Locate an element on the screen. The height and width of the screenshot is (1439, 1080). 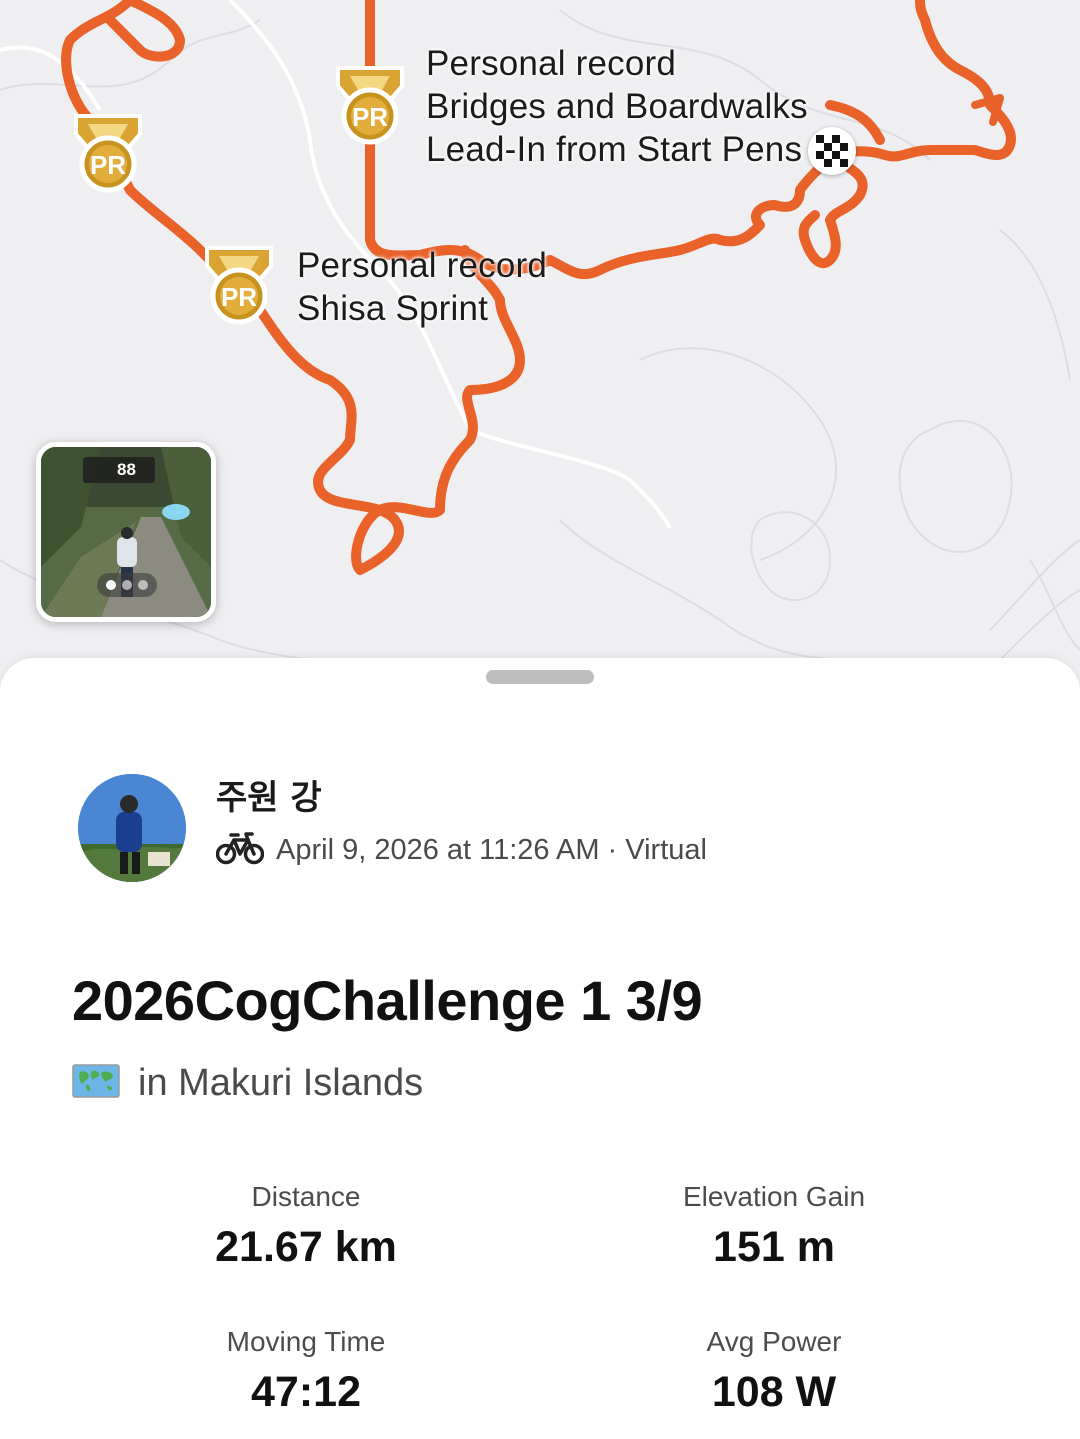
stat-label: Distance is located at coordinates (306, 1196).